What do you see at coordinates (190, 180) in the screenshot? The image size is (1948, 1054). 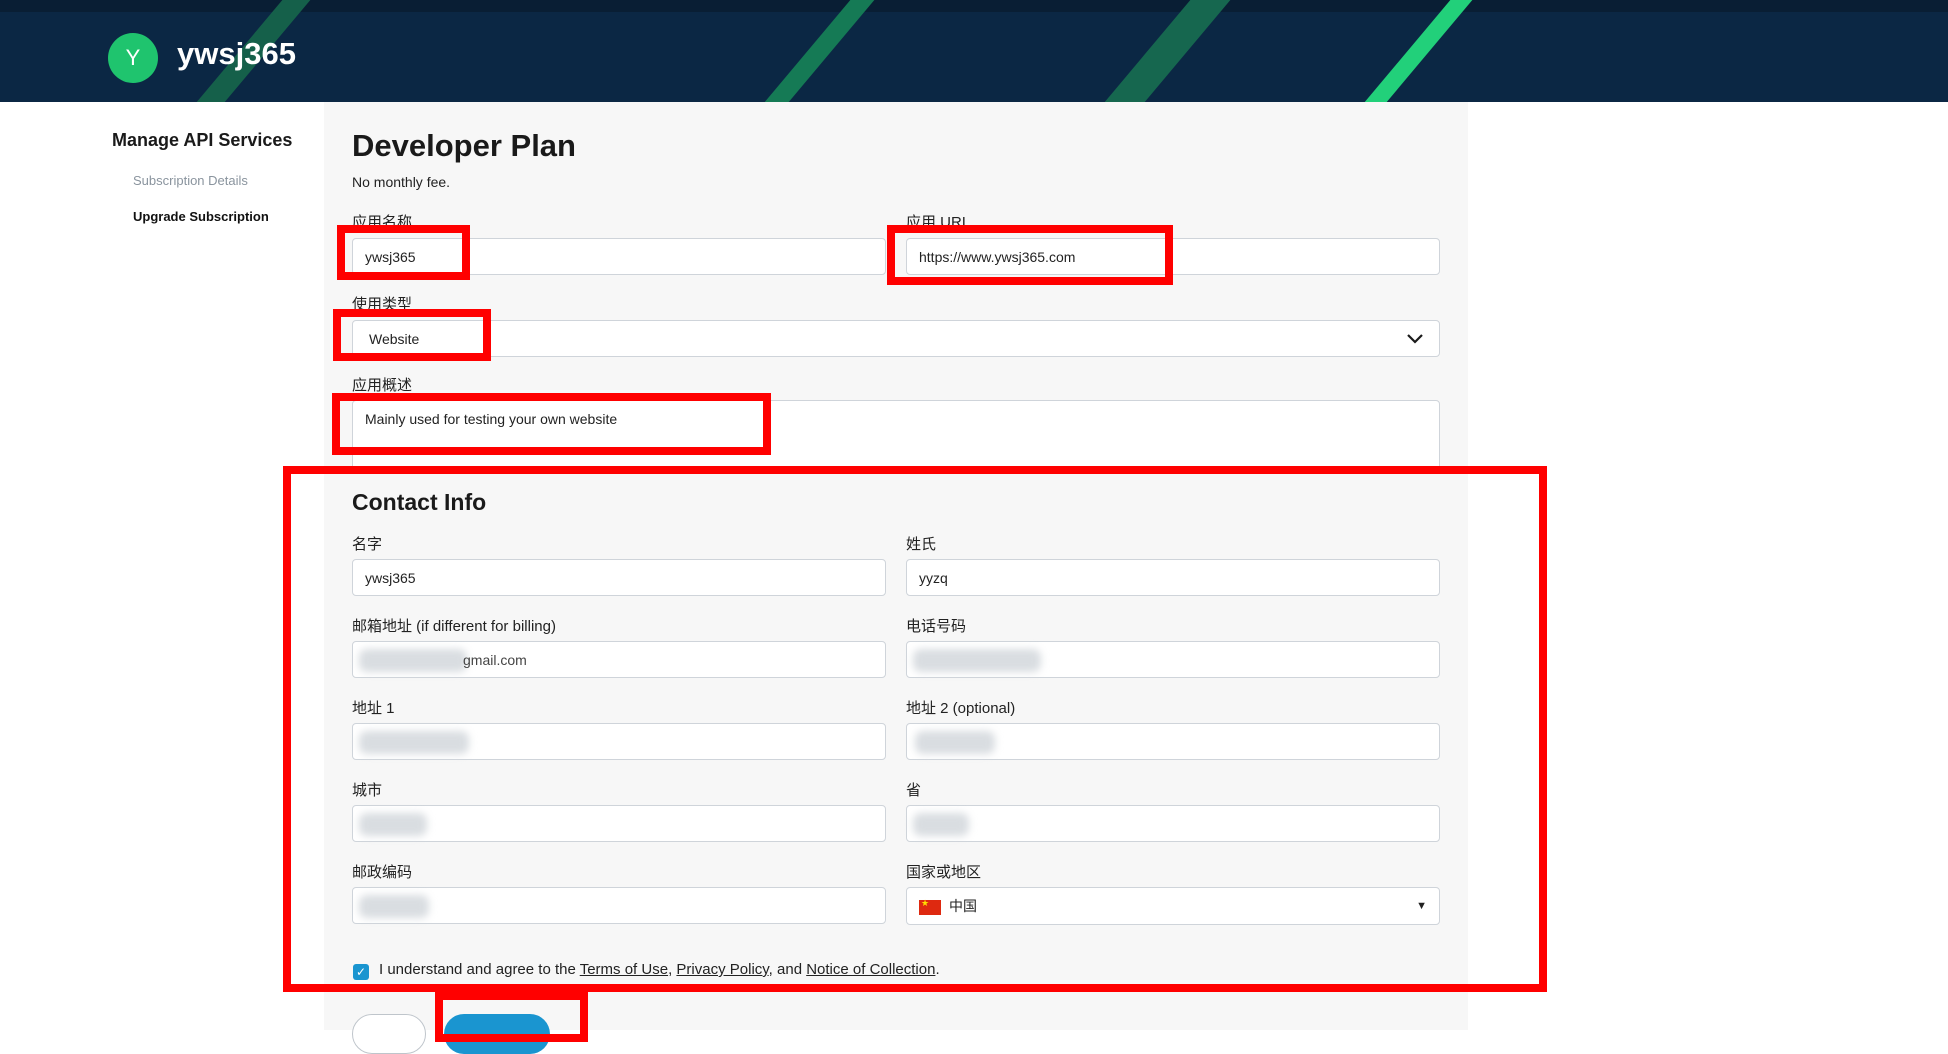 I see `sidebar-item-subscription-details: Subscription Details` at bounding box center [190, 180].